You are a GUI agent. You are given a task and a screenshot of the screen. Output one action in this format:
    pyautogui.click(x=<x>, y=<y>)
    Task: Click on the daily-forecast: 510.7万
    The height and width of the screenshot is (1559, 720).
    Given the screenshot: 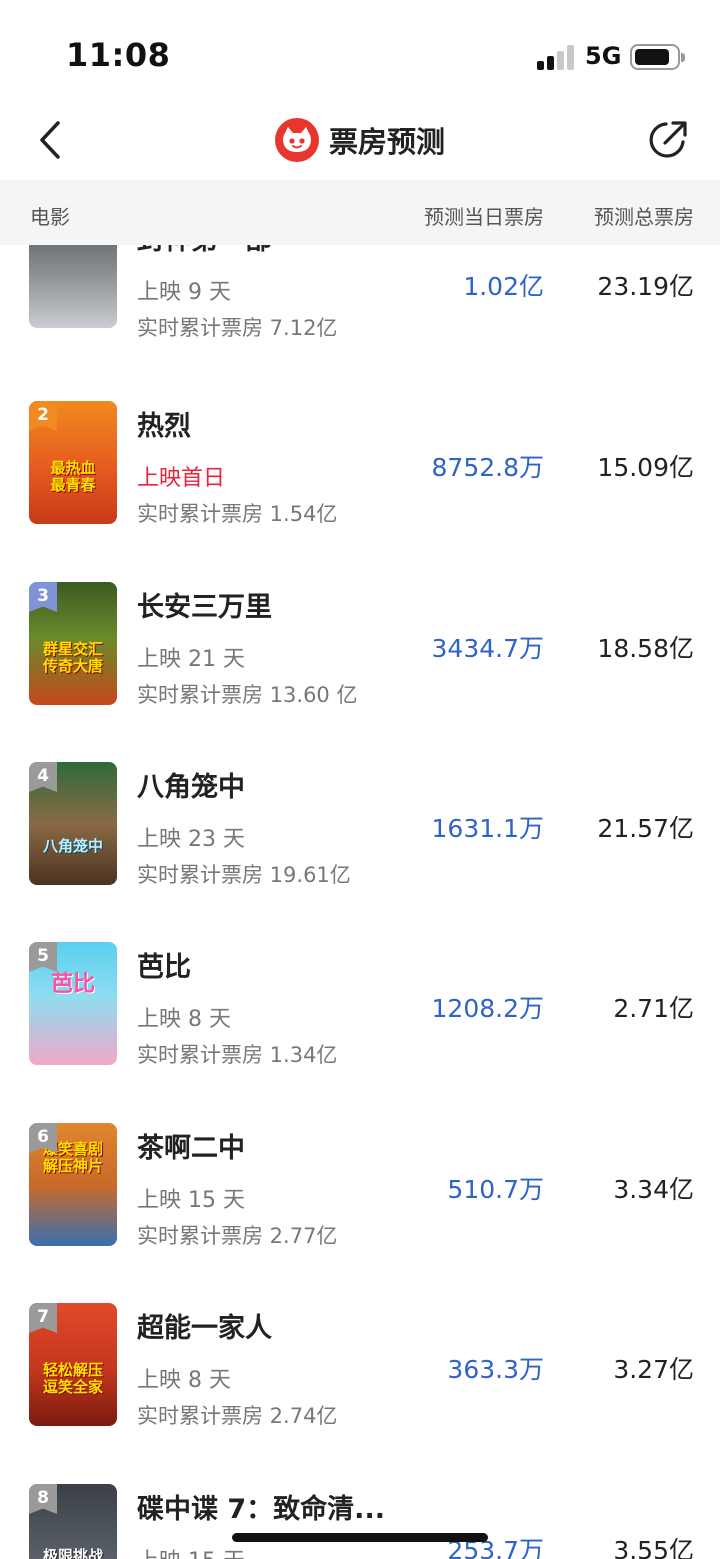 What is the action you would take?
    pyautogui.click(x=495, y=1189)
    